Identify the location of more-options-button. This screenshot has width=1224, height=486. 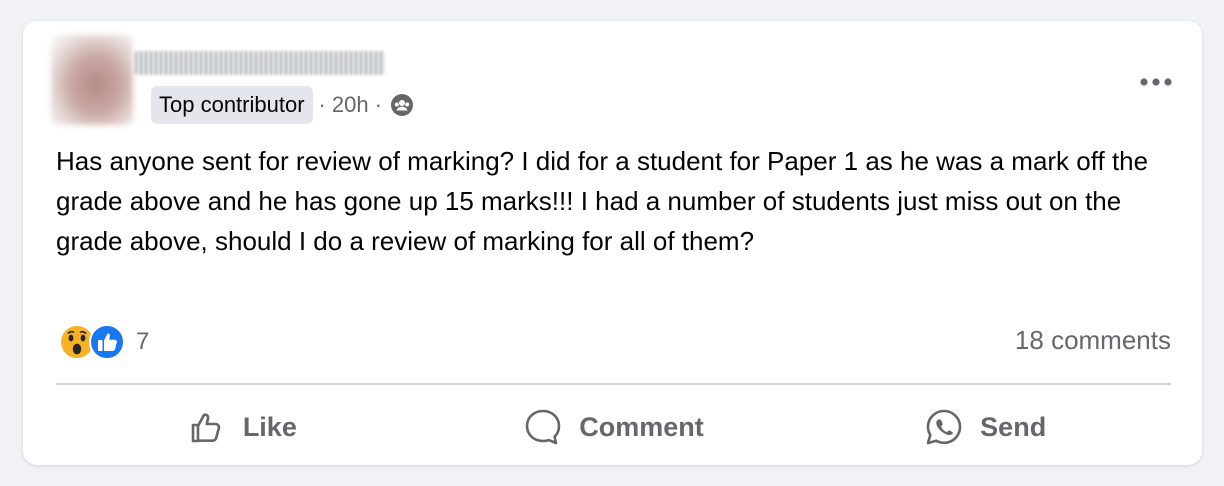
(1156, 82).